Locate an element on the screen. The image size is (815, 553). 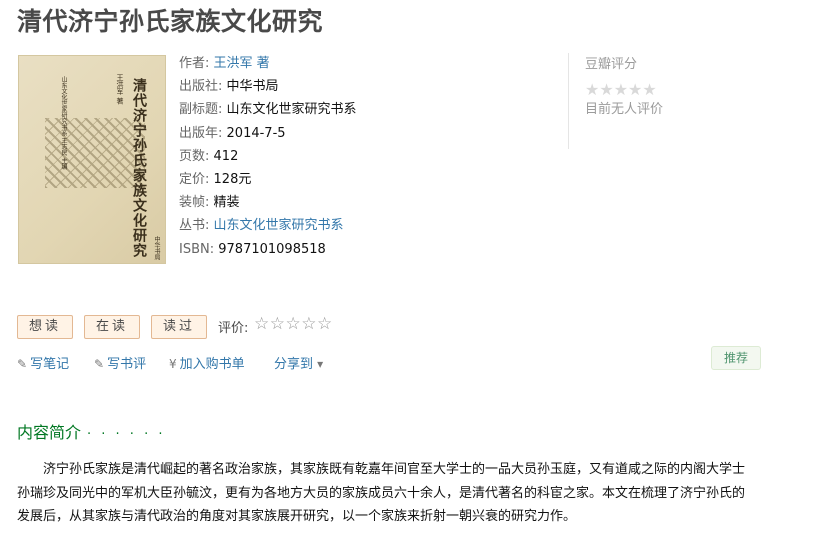
rate-stars-icon: ☆☆☆☆☆ is located at coordinates (293, 324).